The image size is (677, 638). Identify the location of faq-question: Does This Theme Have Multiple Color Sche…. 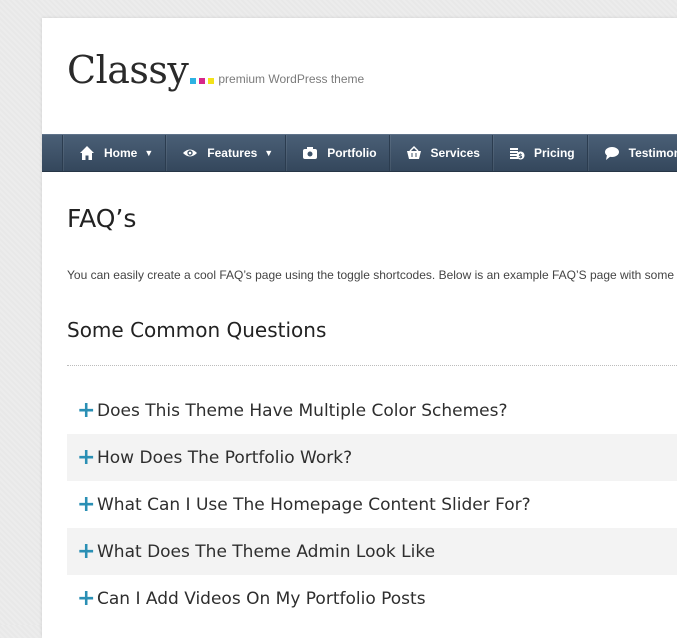
(302, 410).